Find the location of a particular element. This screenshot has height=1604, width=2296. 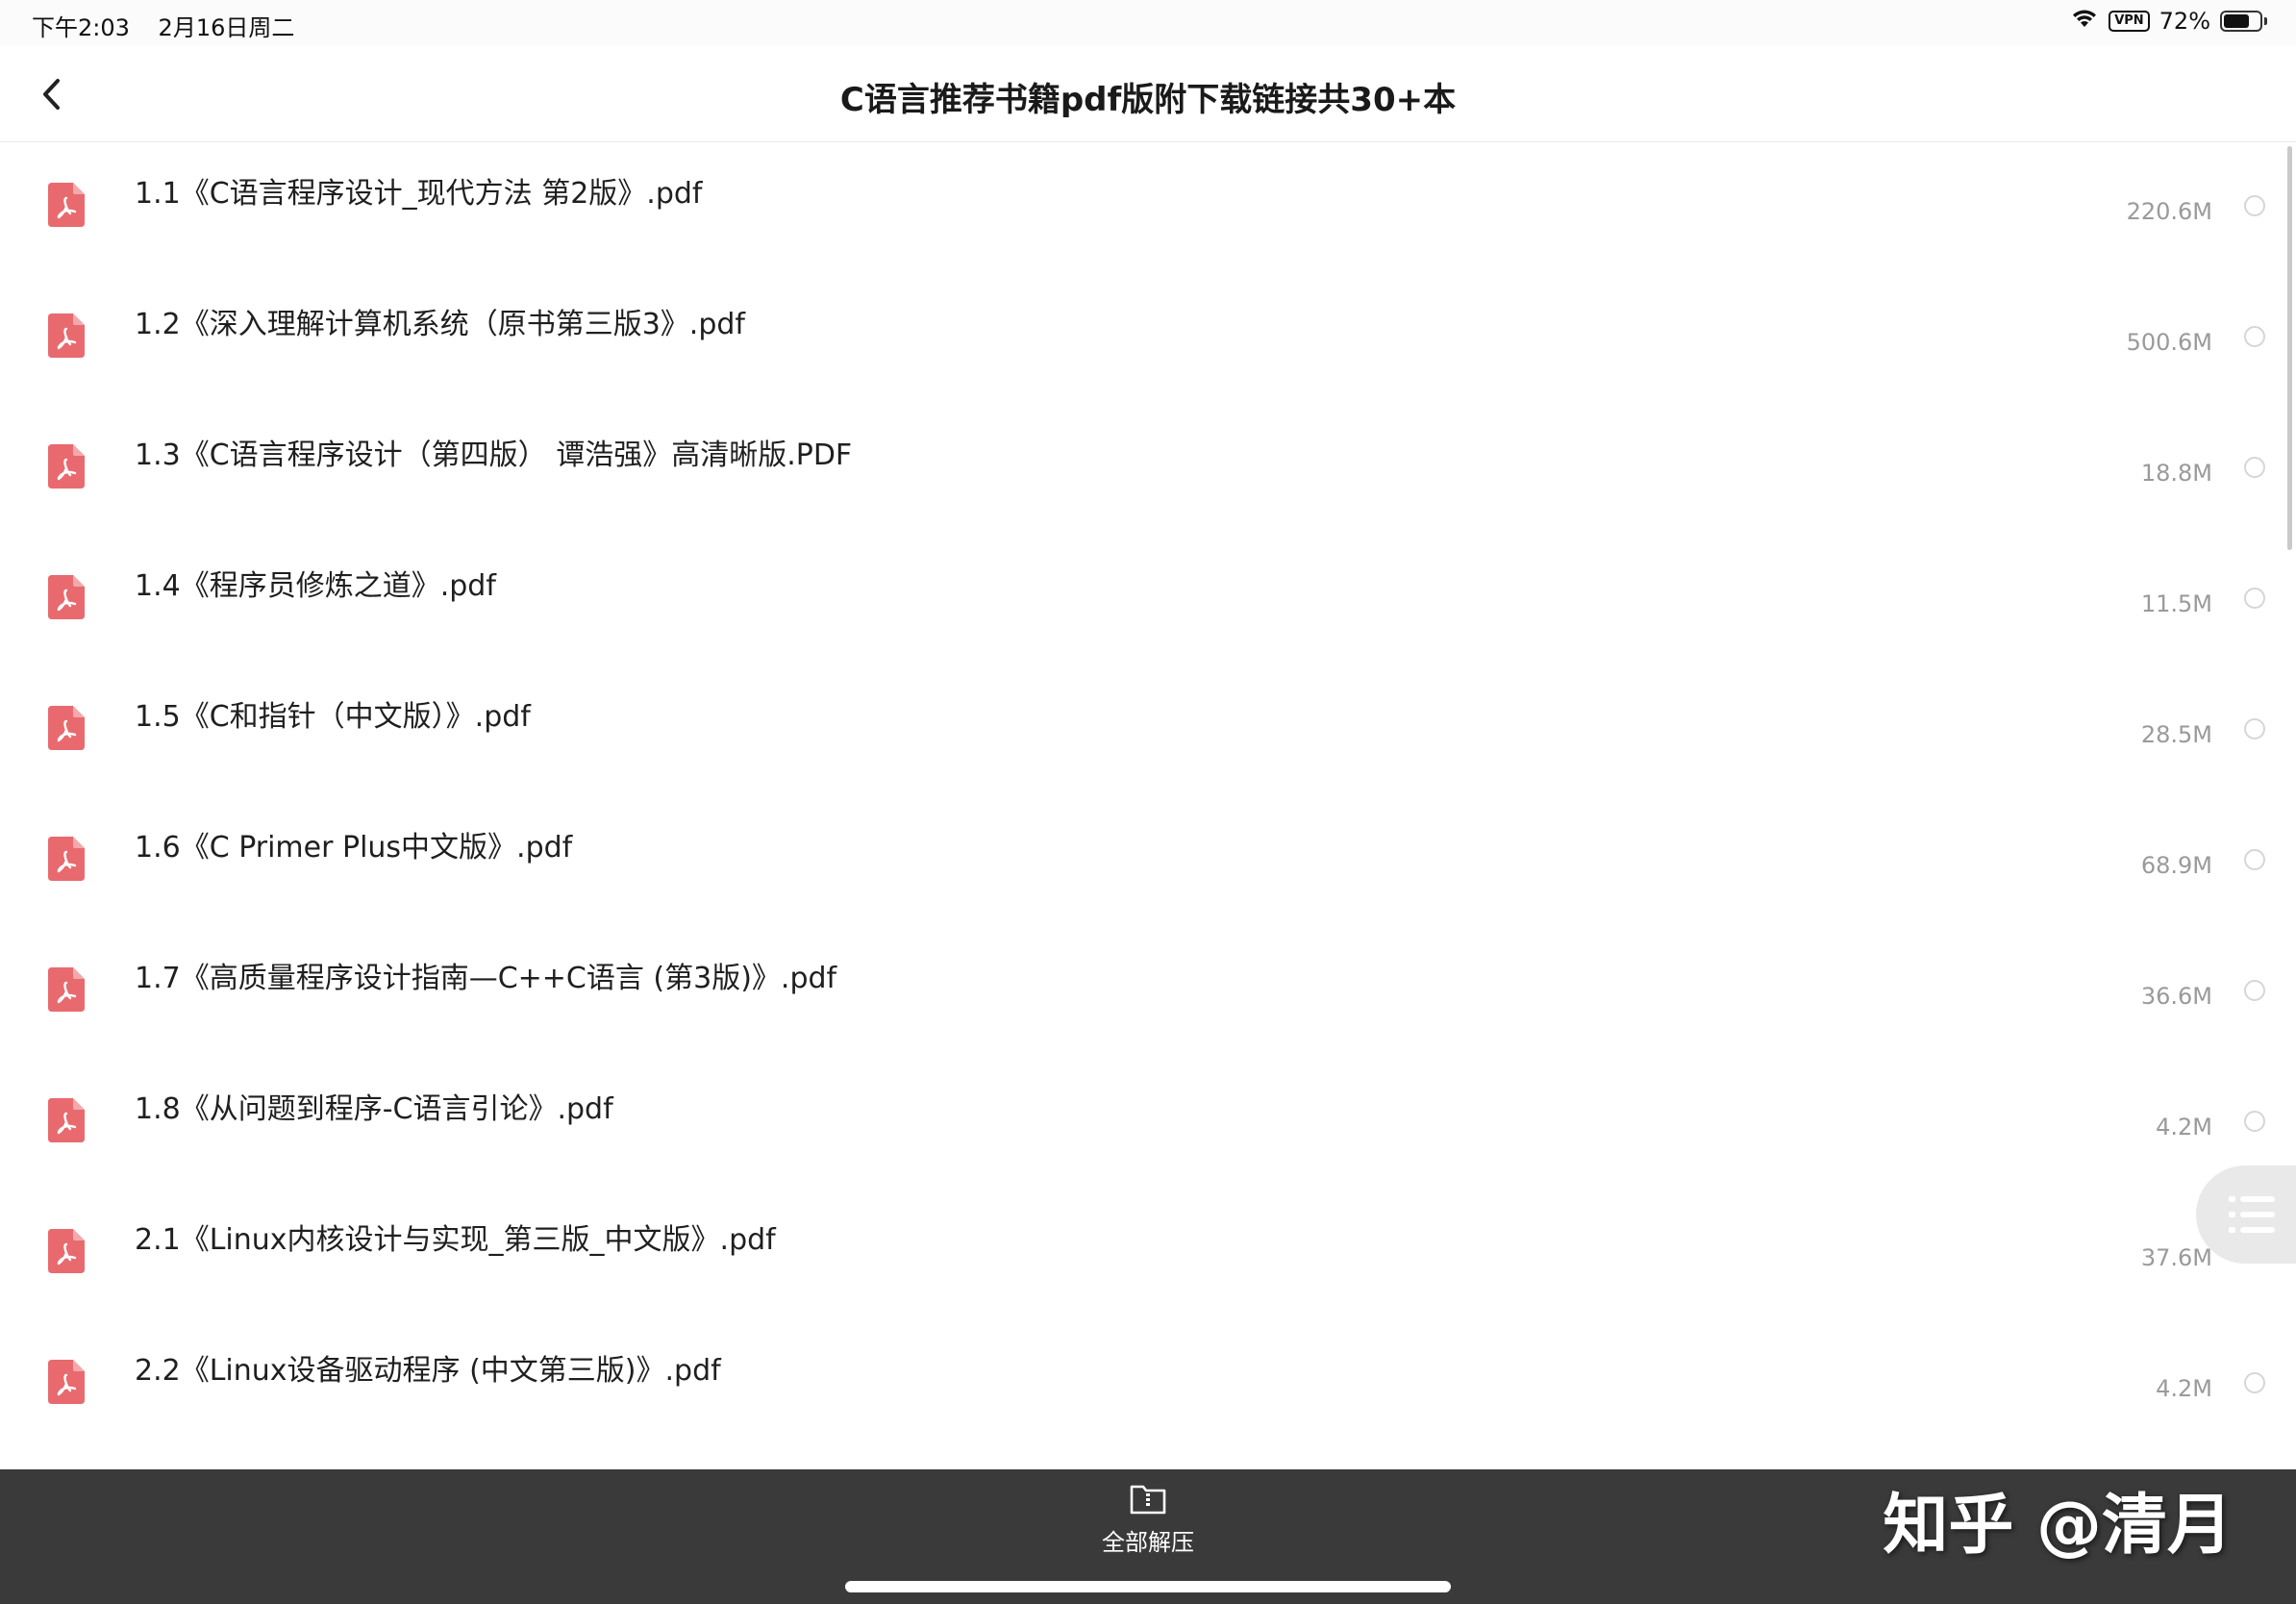

wifi-icon is located at coordinates (2084, 21).